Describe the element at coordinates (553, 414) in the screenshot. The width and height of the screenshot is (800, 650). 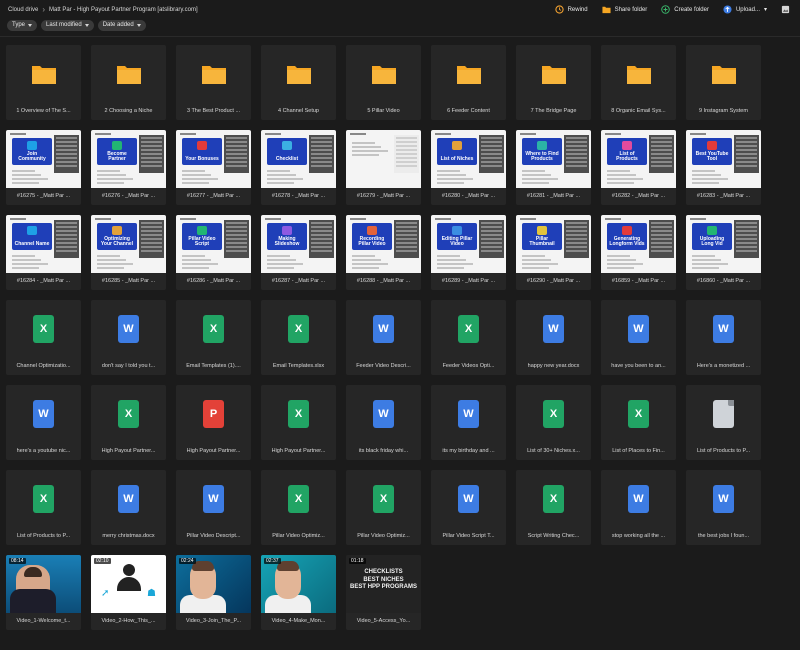
I see `tile-preview: X` at that location.